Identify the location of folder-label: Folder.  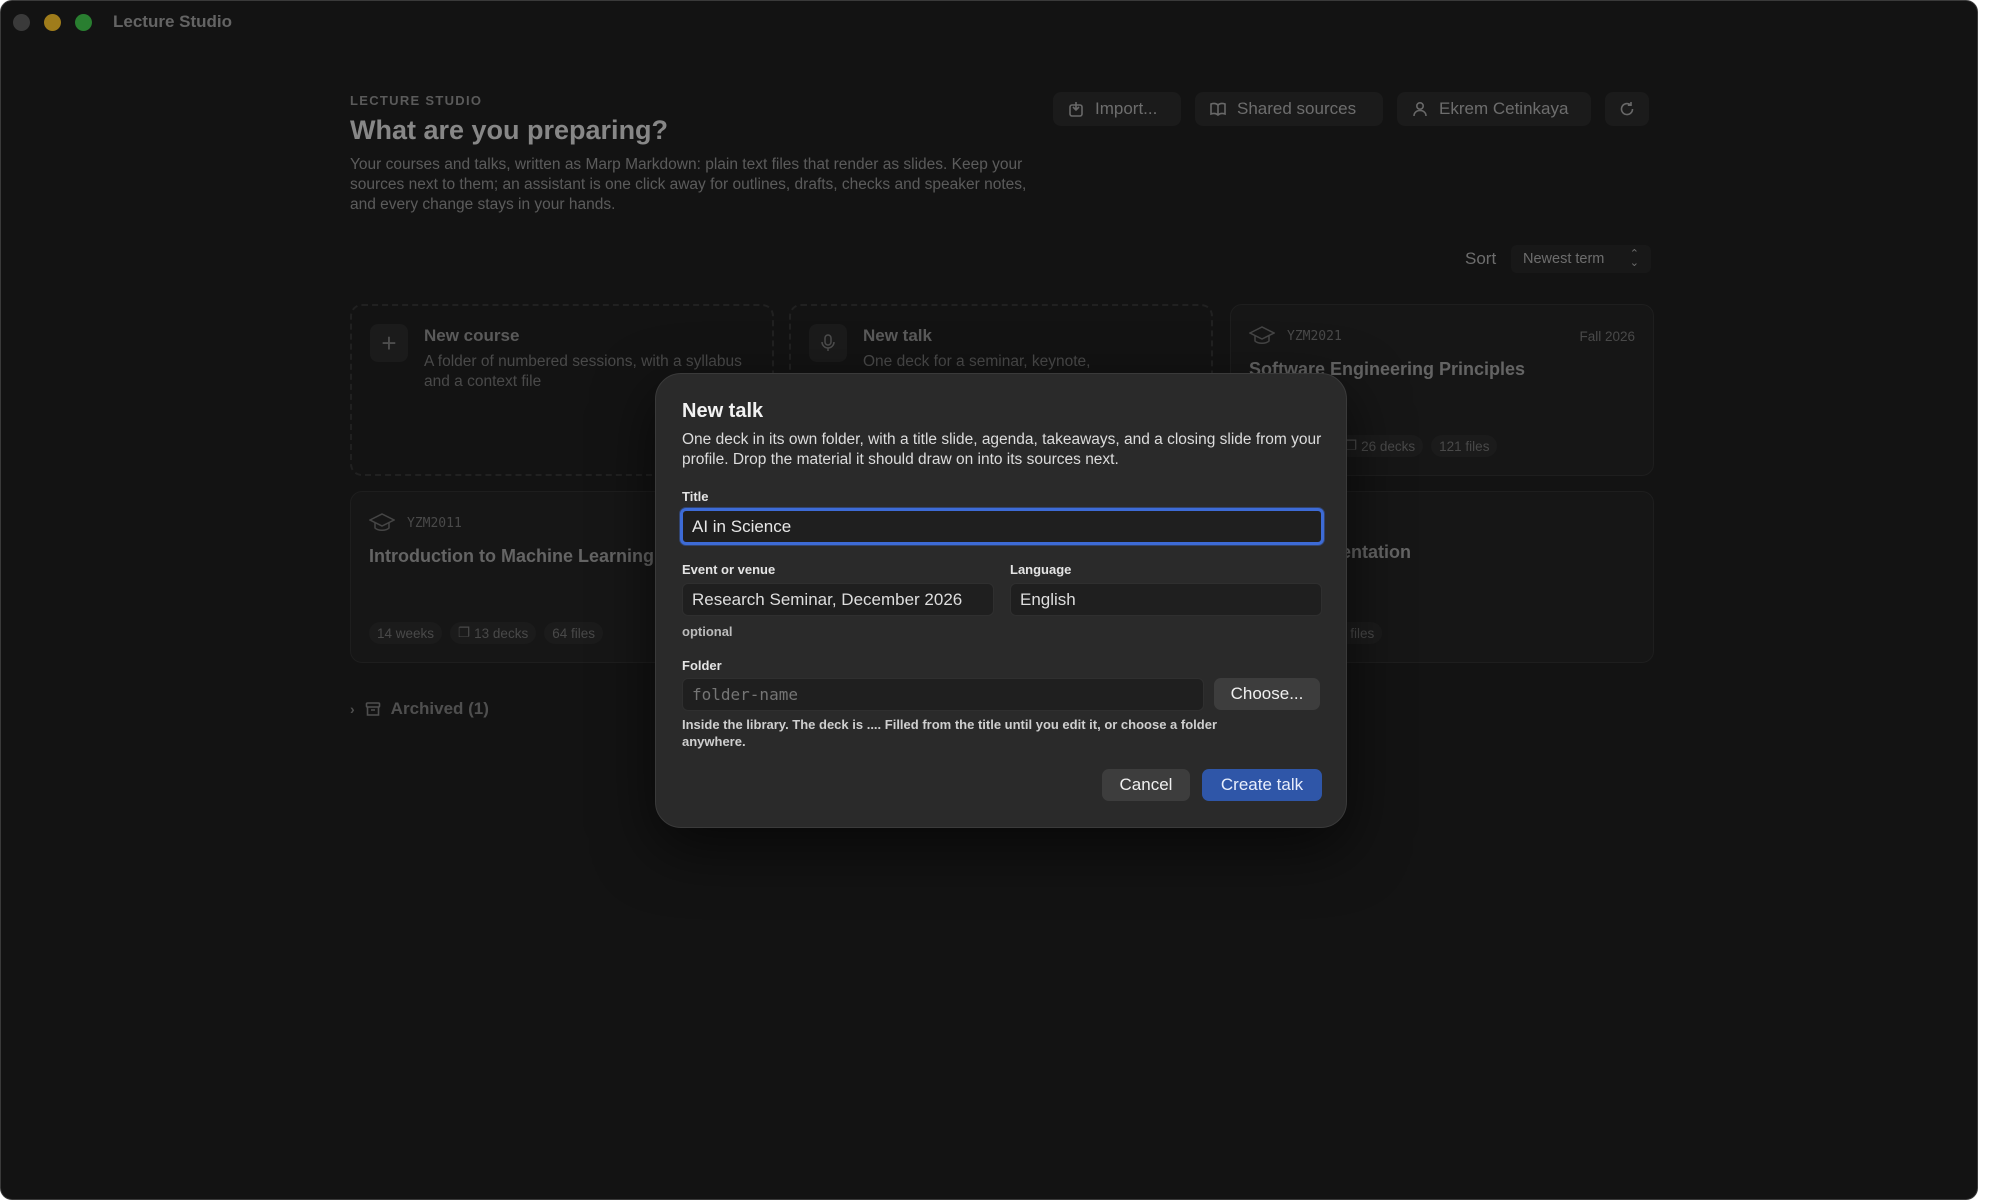
(702, 665).